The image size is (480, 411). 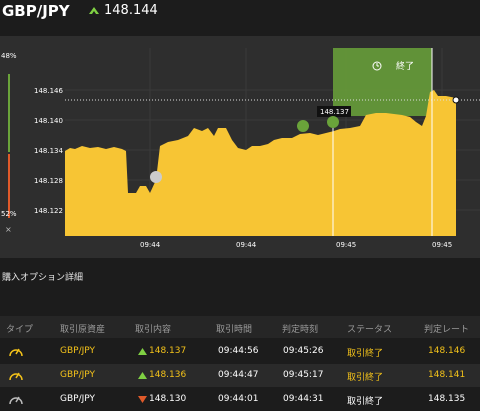 What do you see at coordinates (303, 375) in the screenshot?
I see `judge-time-cell: 09:45:17` at bounding box center [303, 375].